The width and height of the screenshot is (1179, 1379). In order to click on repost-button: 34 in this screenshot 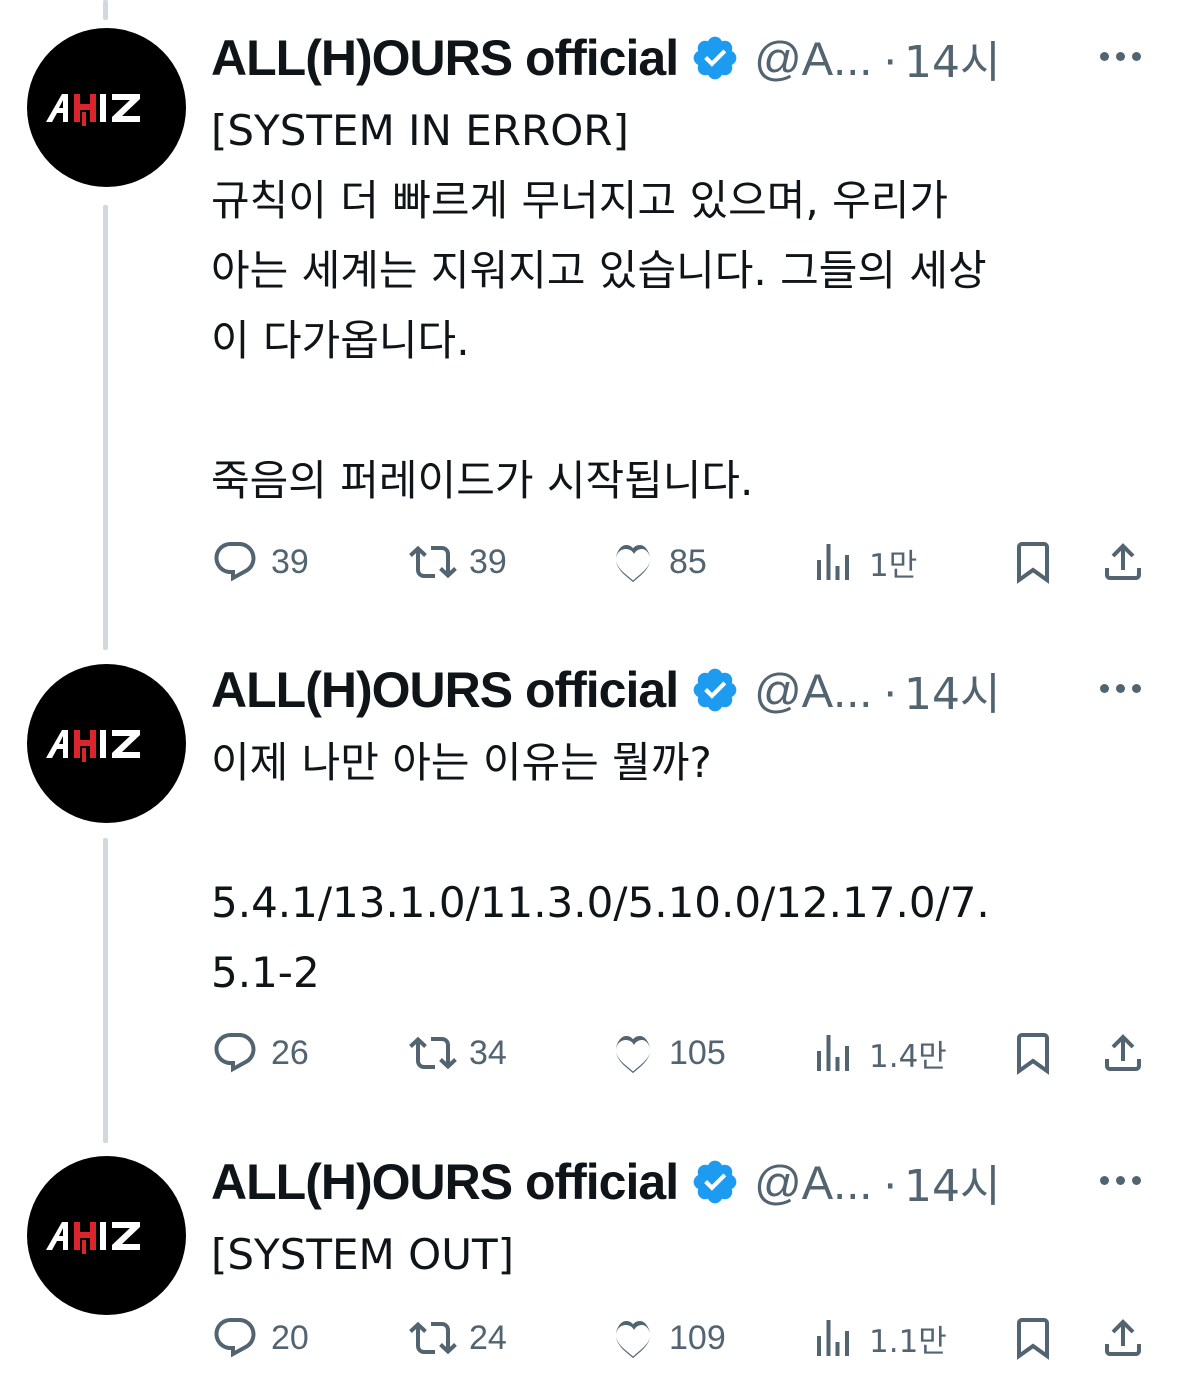, I will do `click(458, 1053)`.